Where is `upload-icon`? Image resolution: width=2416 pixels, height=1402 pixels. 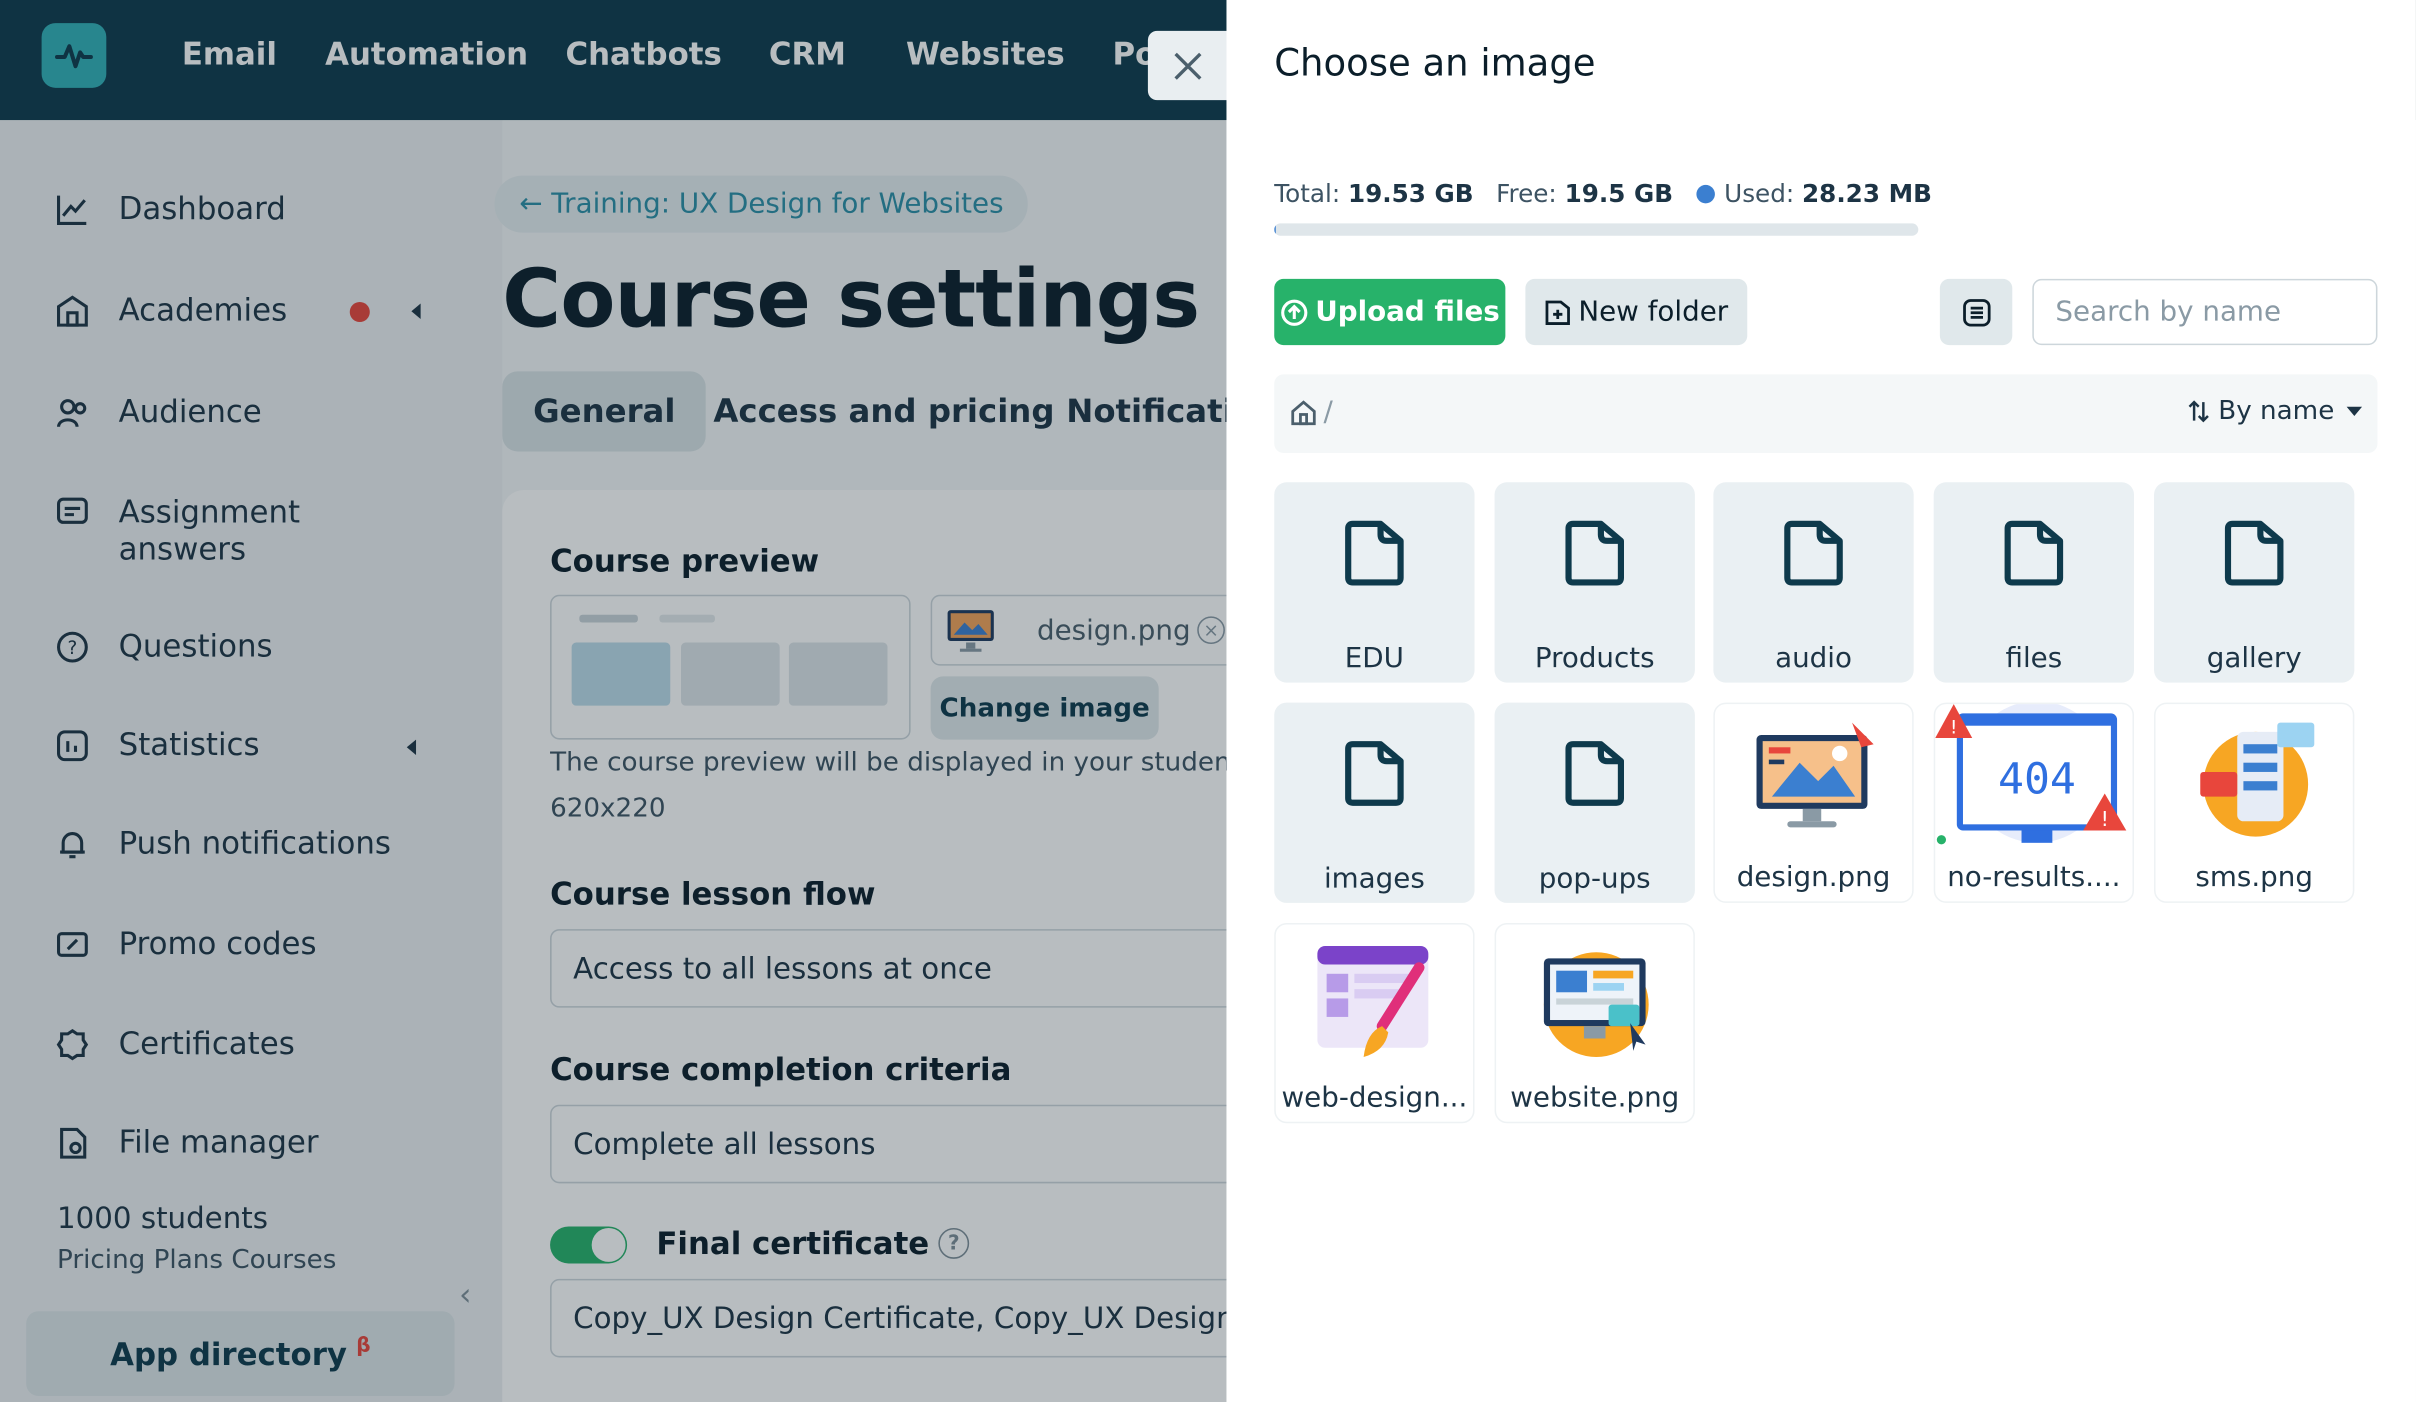 upload-icon is located at coordinates (1293, 312).